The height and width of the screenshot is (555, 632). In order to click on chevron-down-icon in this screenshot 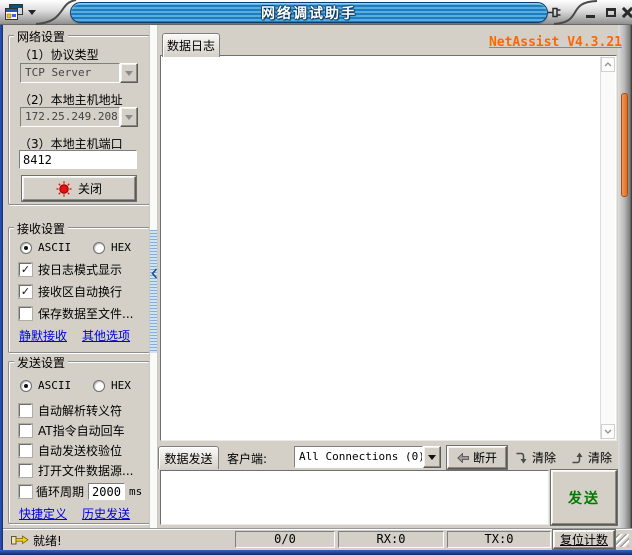, I will do `click(608, 431)`.